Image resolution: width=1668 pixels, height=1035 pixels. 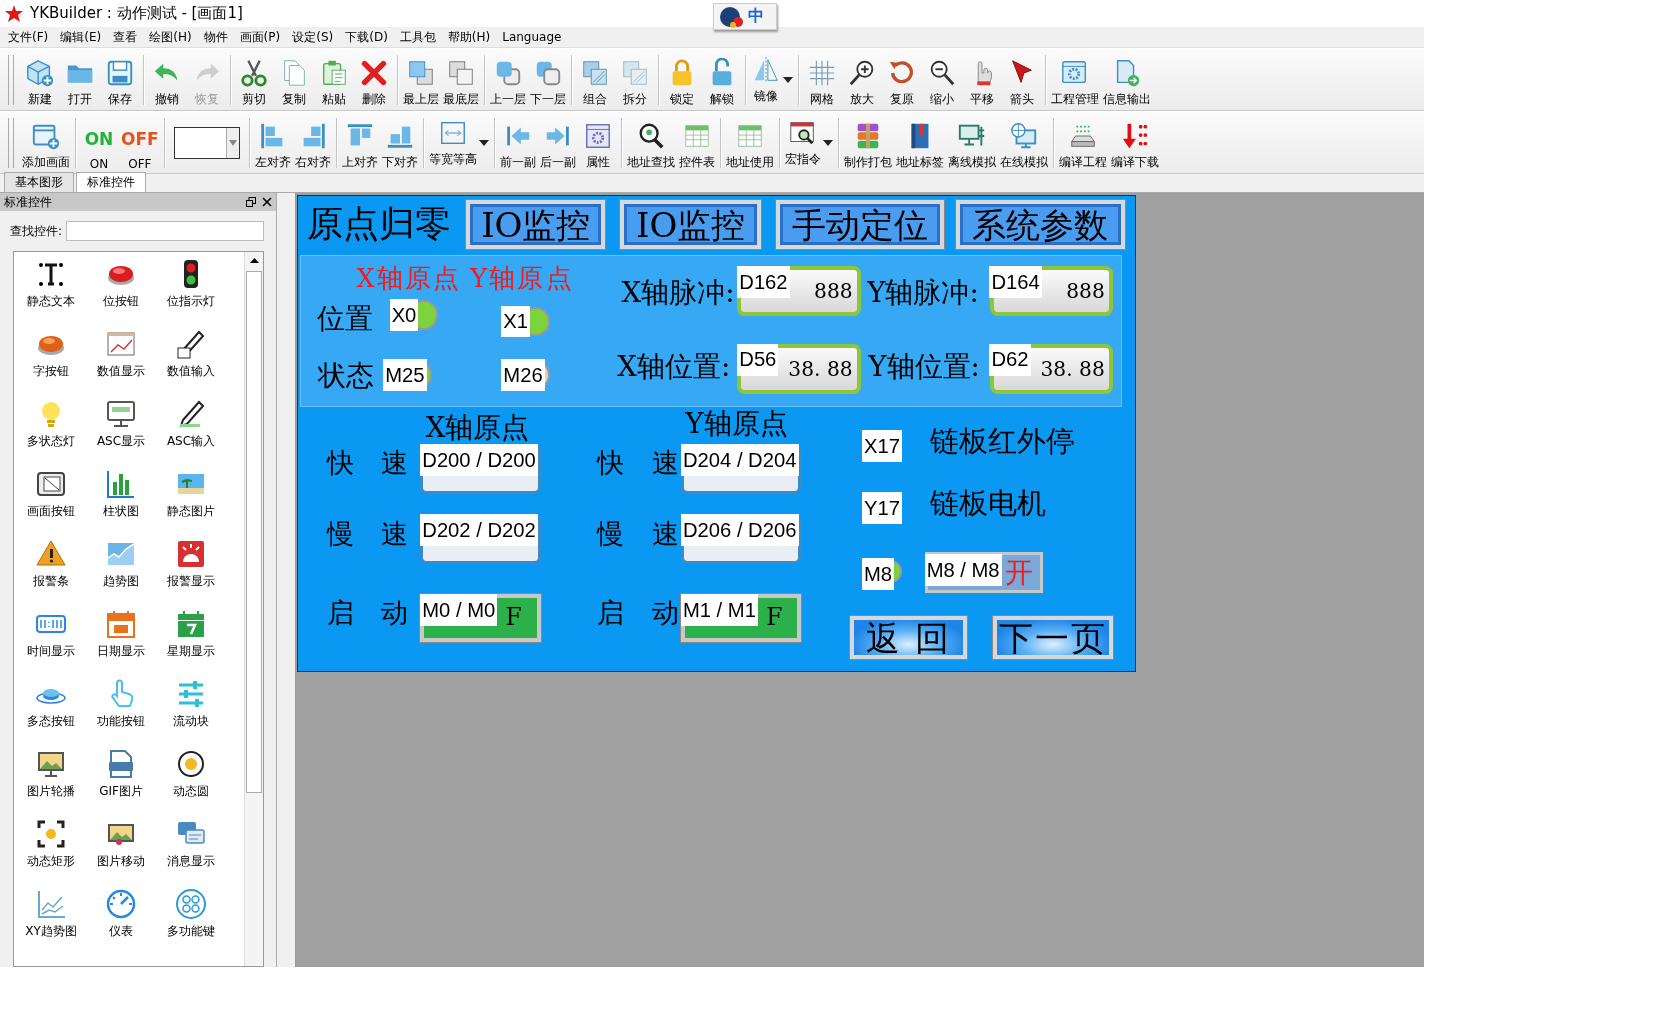 I want to click on ime-toolbar: 中, so click(x=745, y=16).